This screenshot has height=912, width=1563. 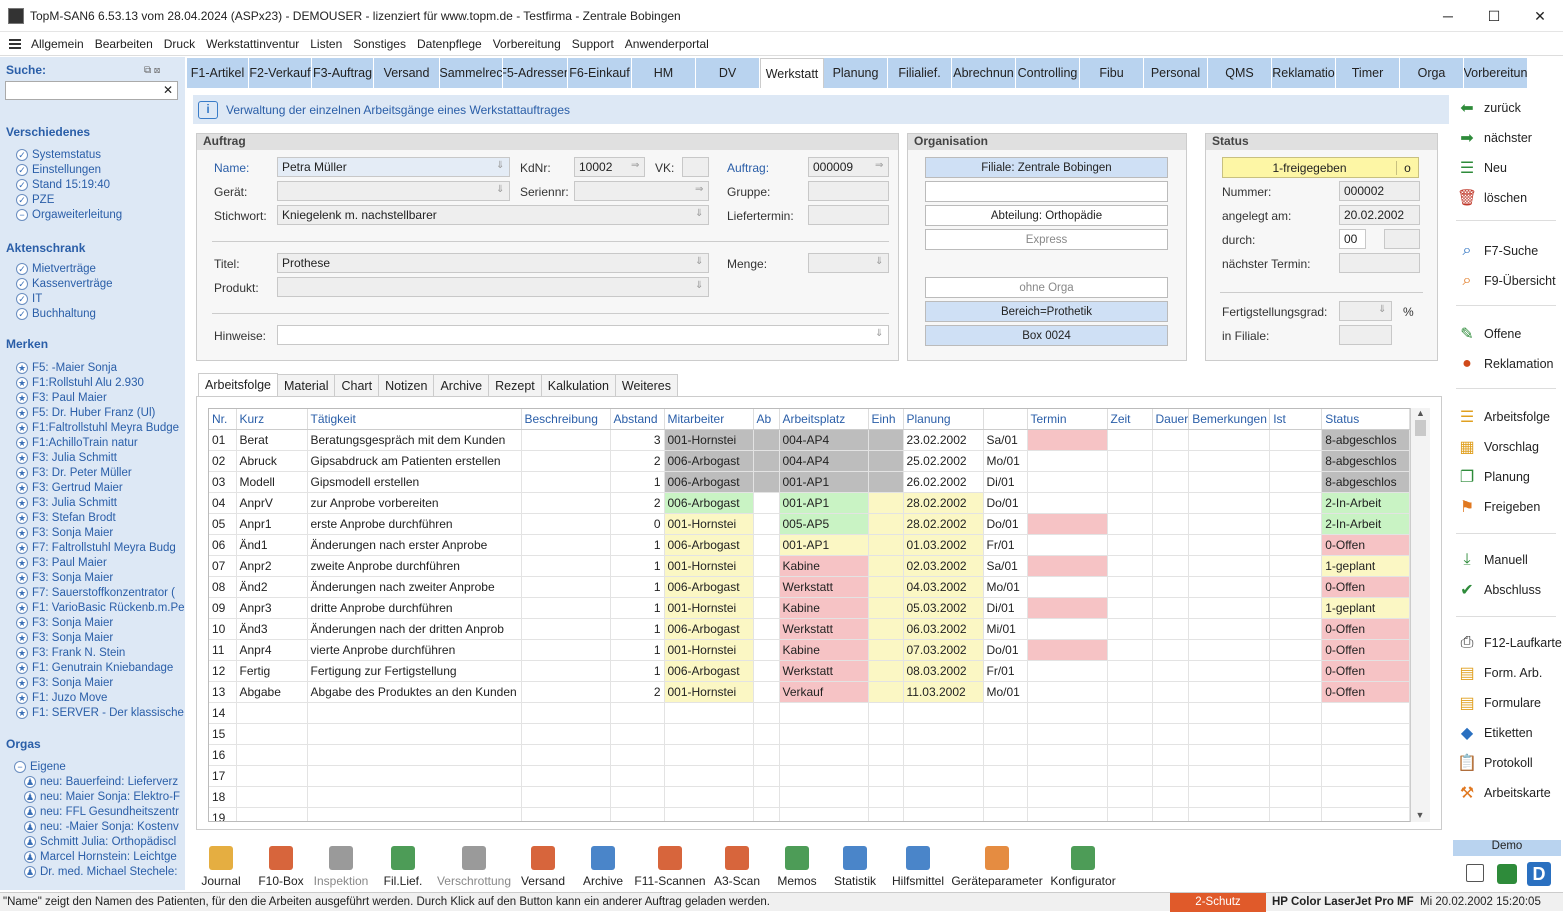 I want to click on column-header-status: Status, so click(x=1366, y=419).